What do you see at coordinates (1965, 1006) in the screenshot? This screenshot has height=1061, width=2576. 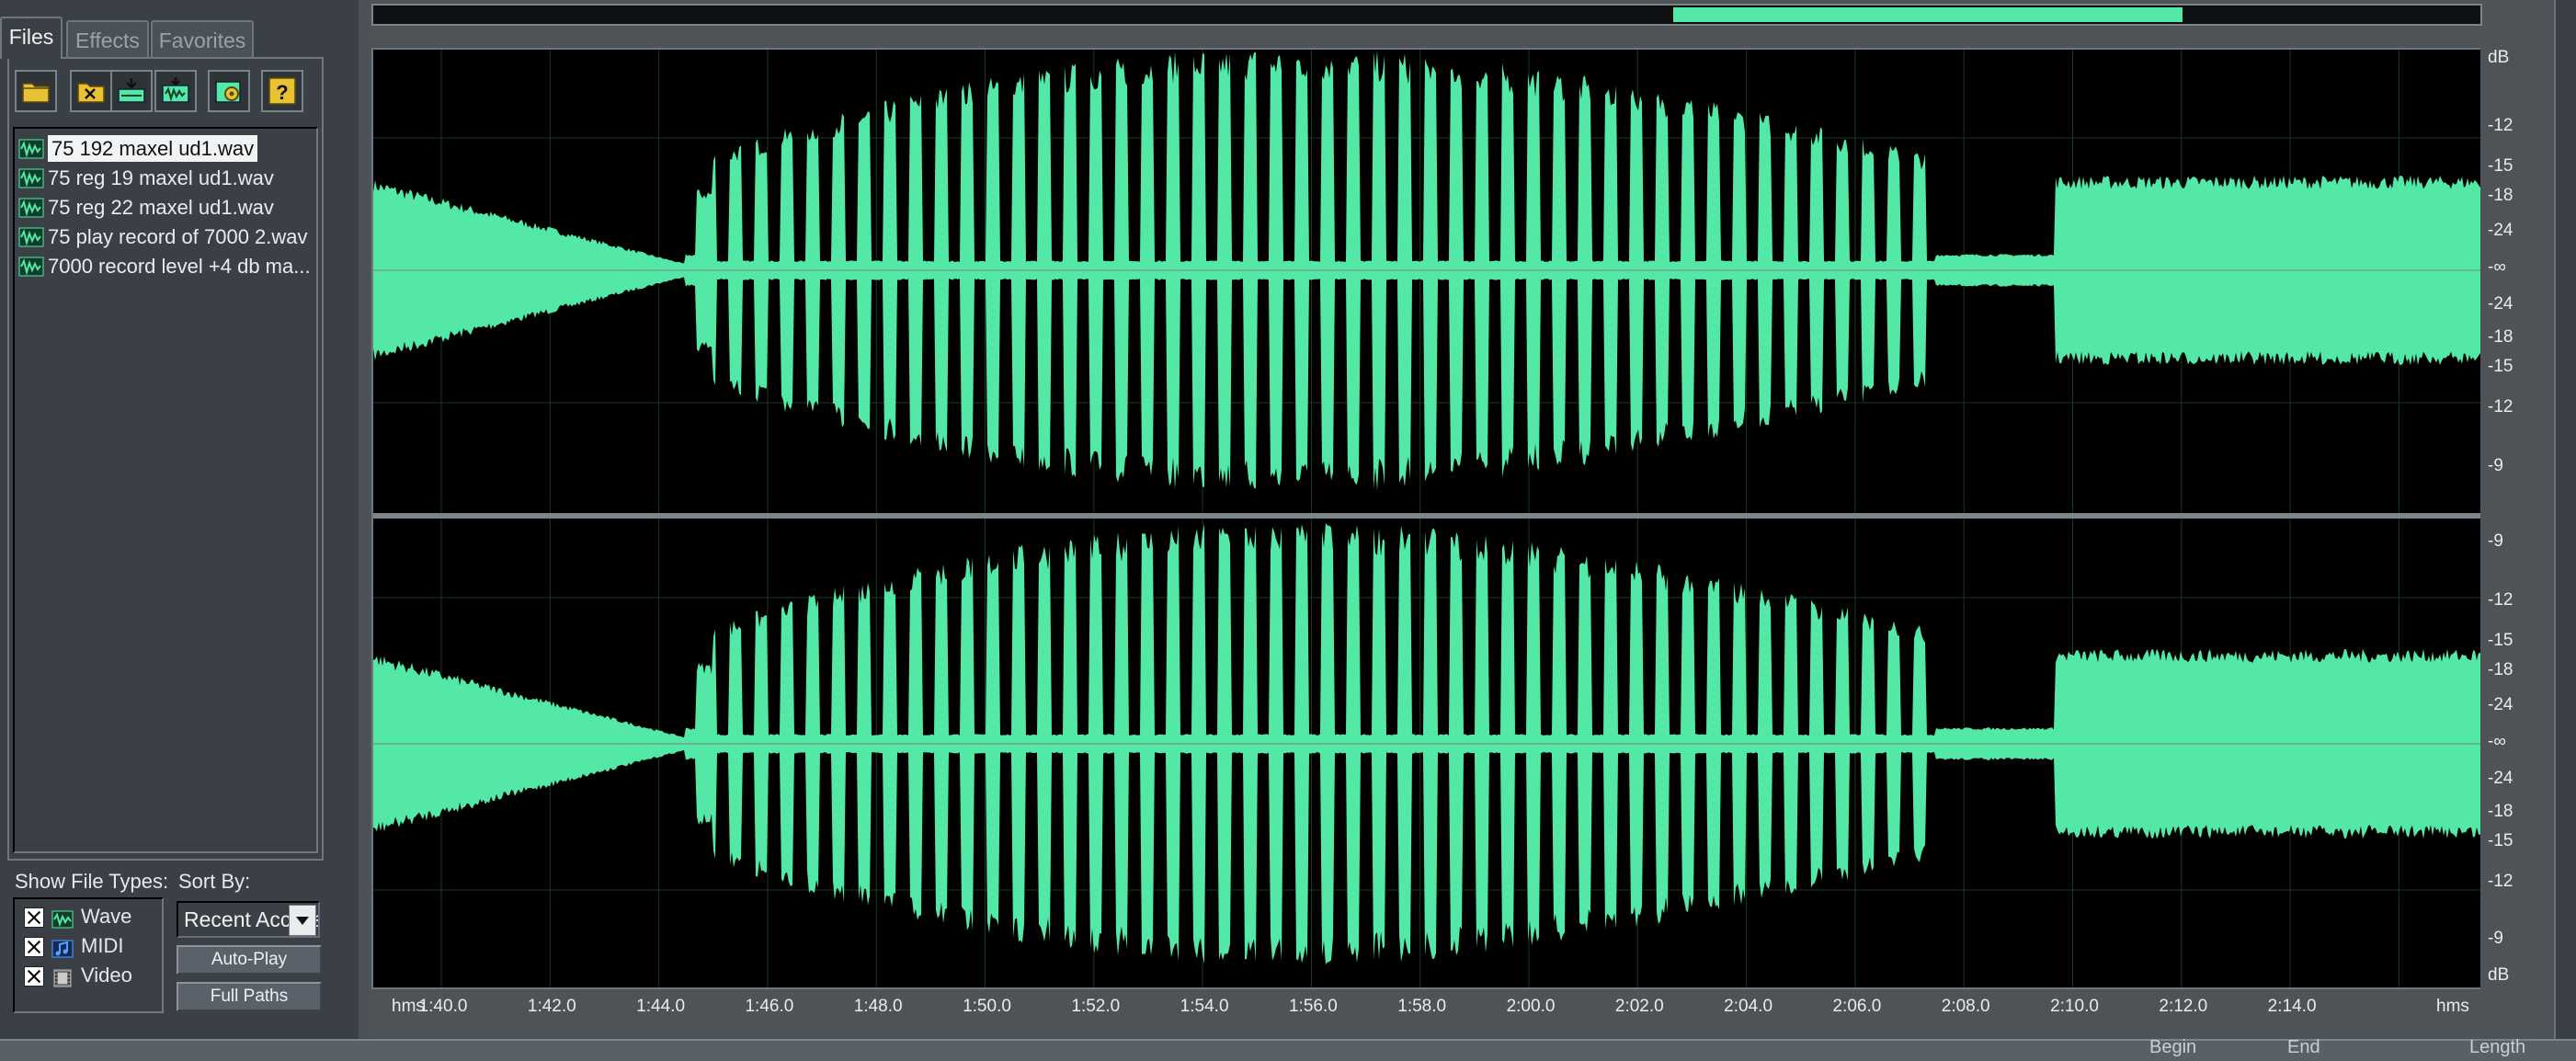 I see `time-tick-label: 2:08.0` at bounding box center [1965, 1006].